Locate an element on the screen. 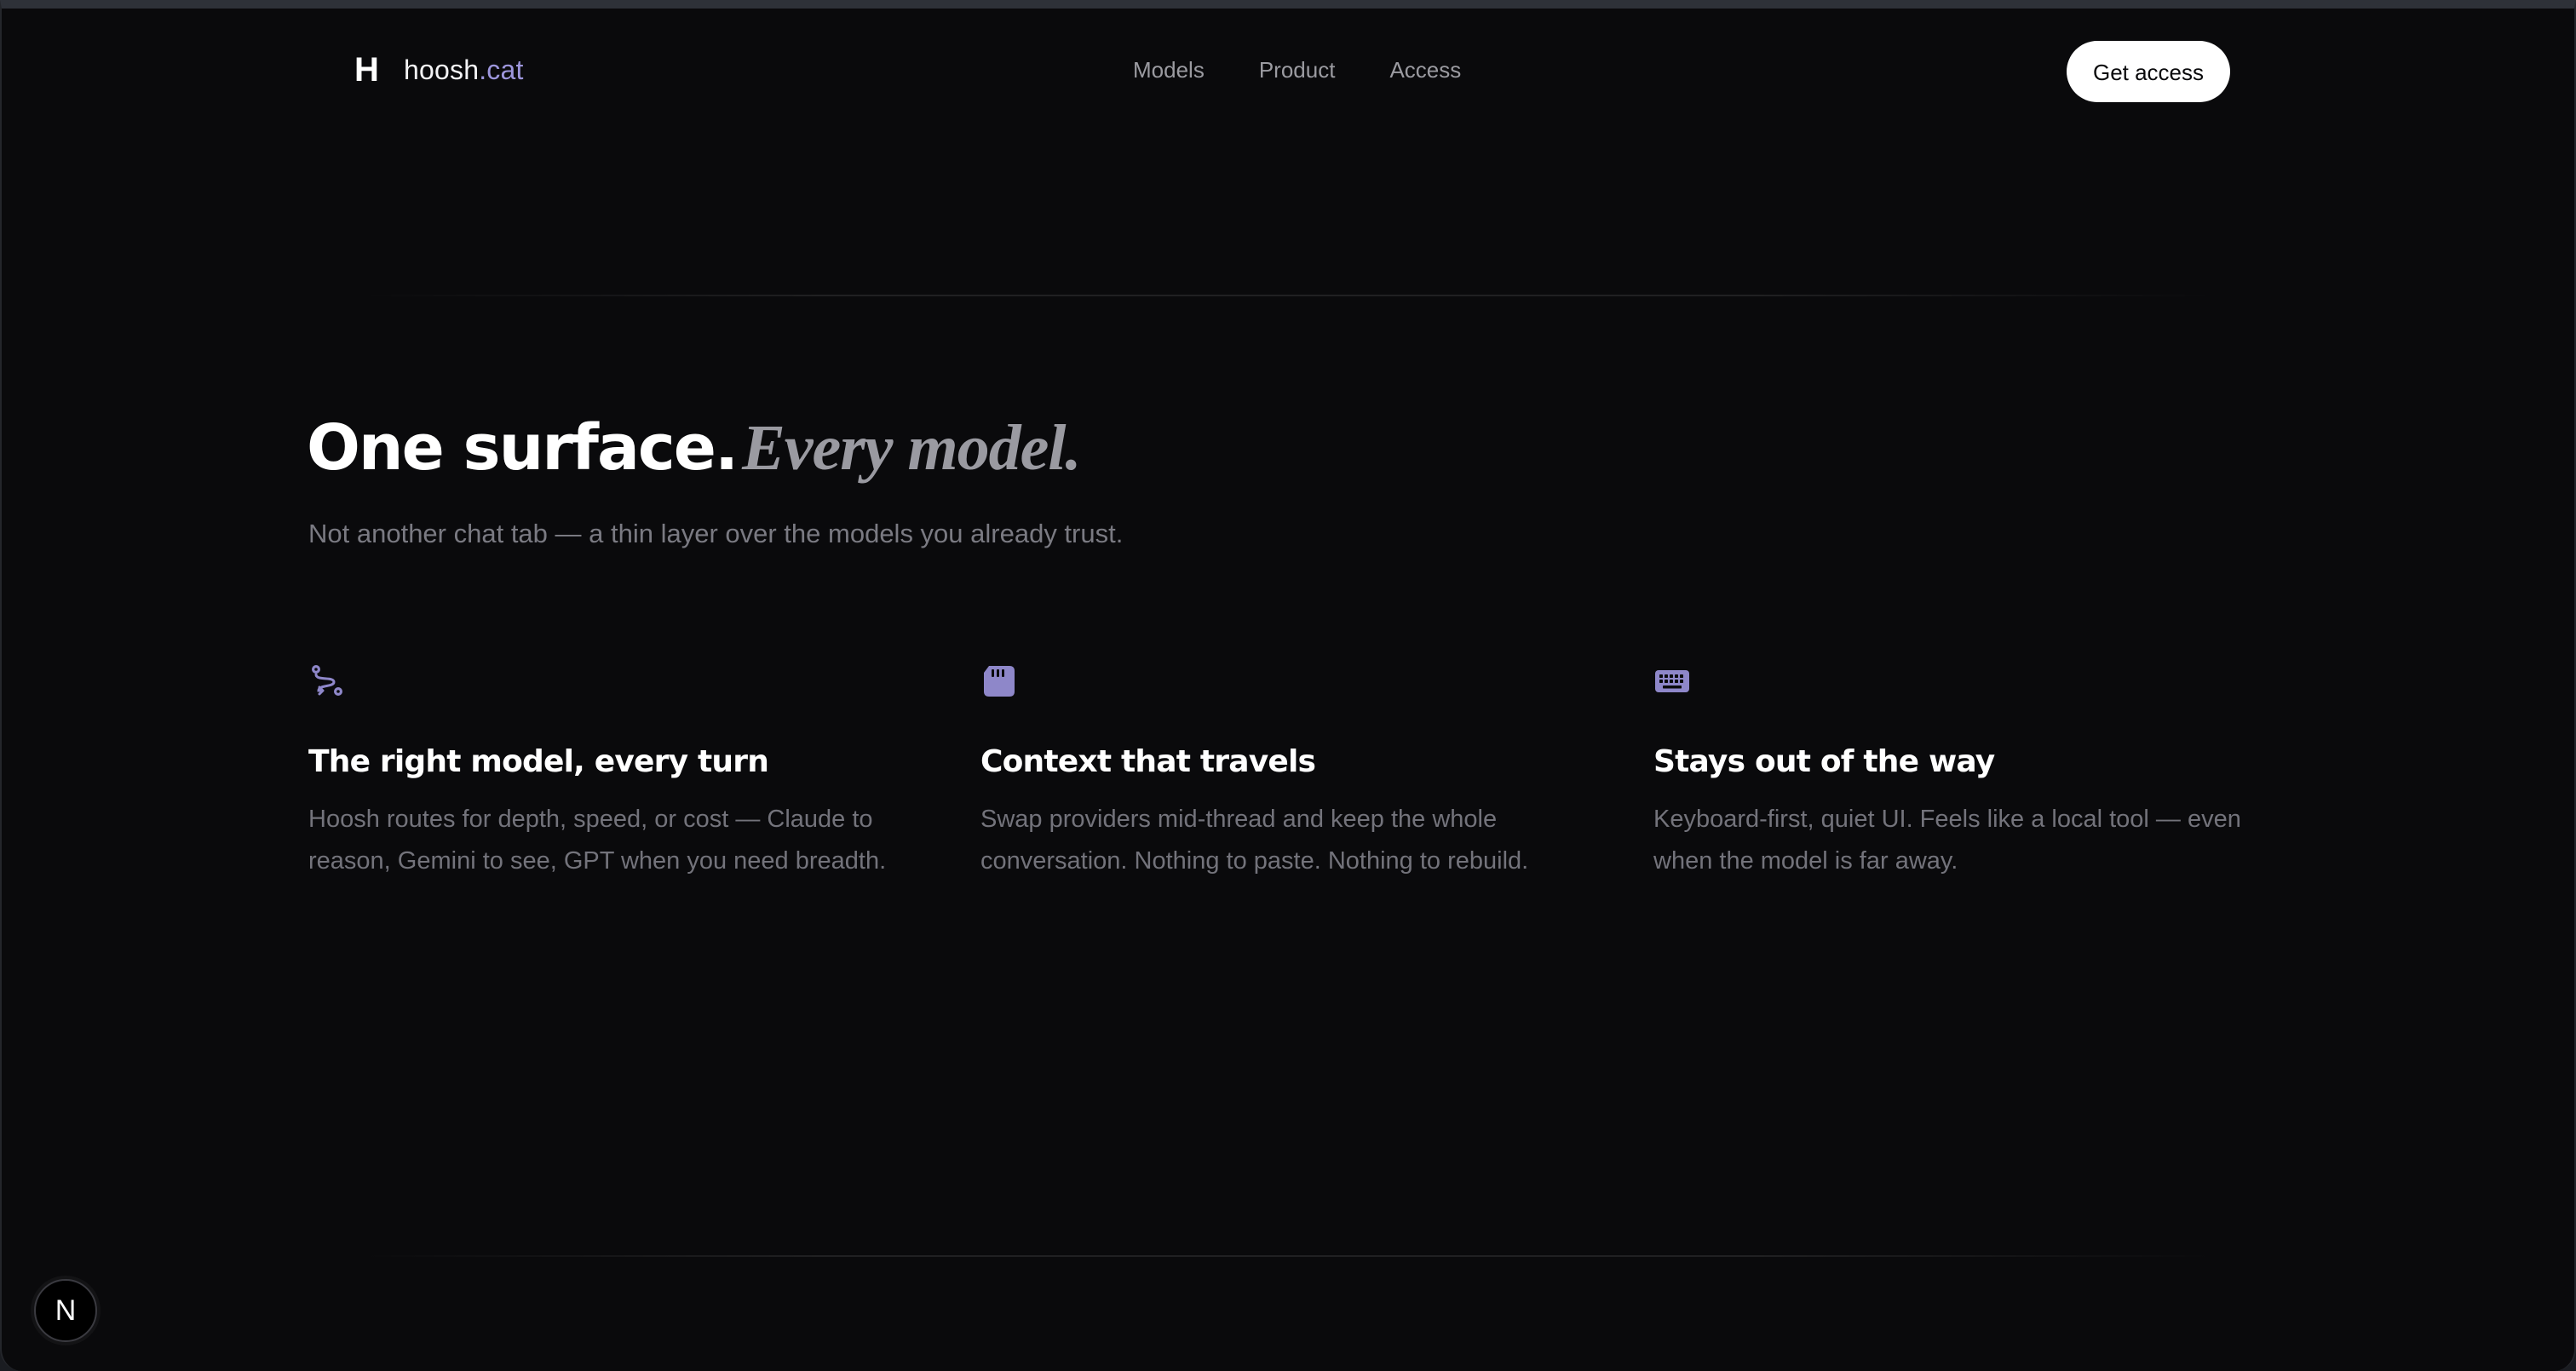  brand-name: hoosh is located at coordinates (442, 69).